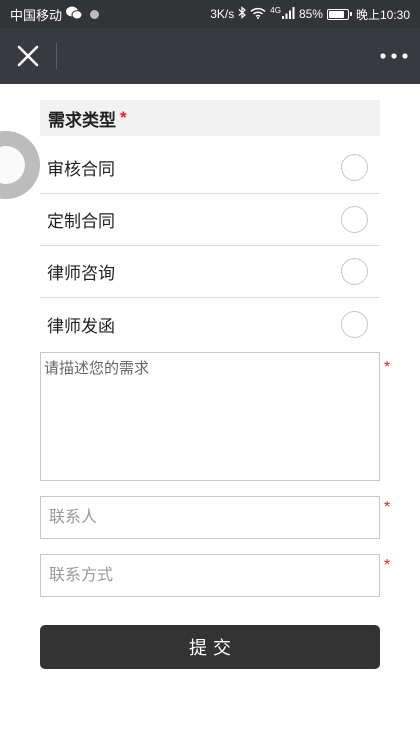 This screenshot has height=747, width=420. Describe the element at coordinates (74, 14) in the screenshot. I see `wechat-icon` at that location.